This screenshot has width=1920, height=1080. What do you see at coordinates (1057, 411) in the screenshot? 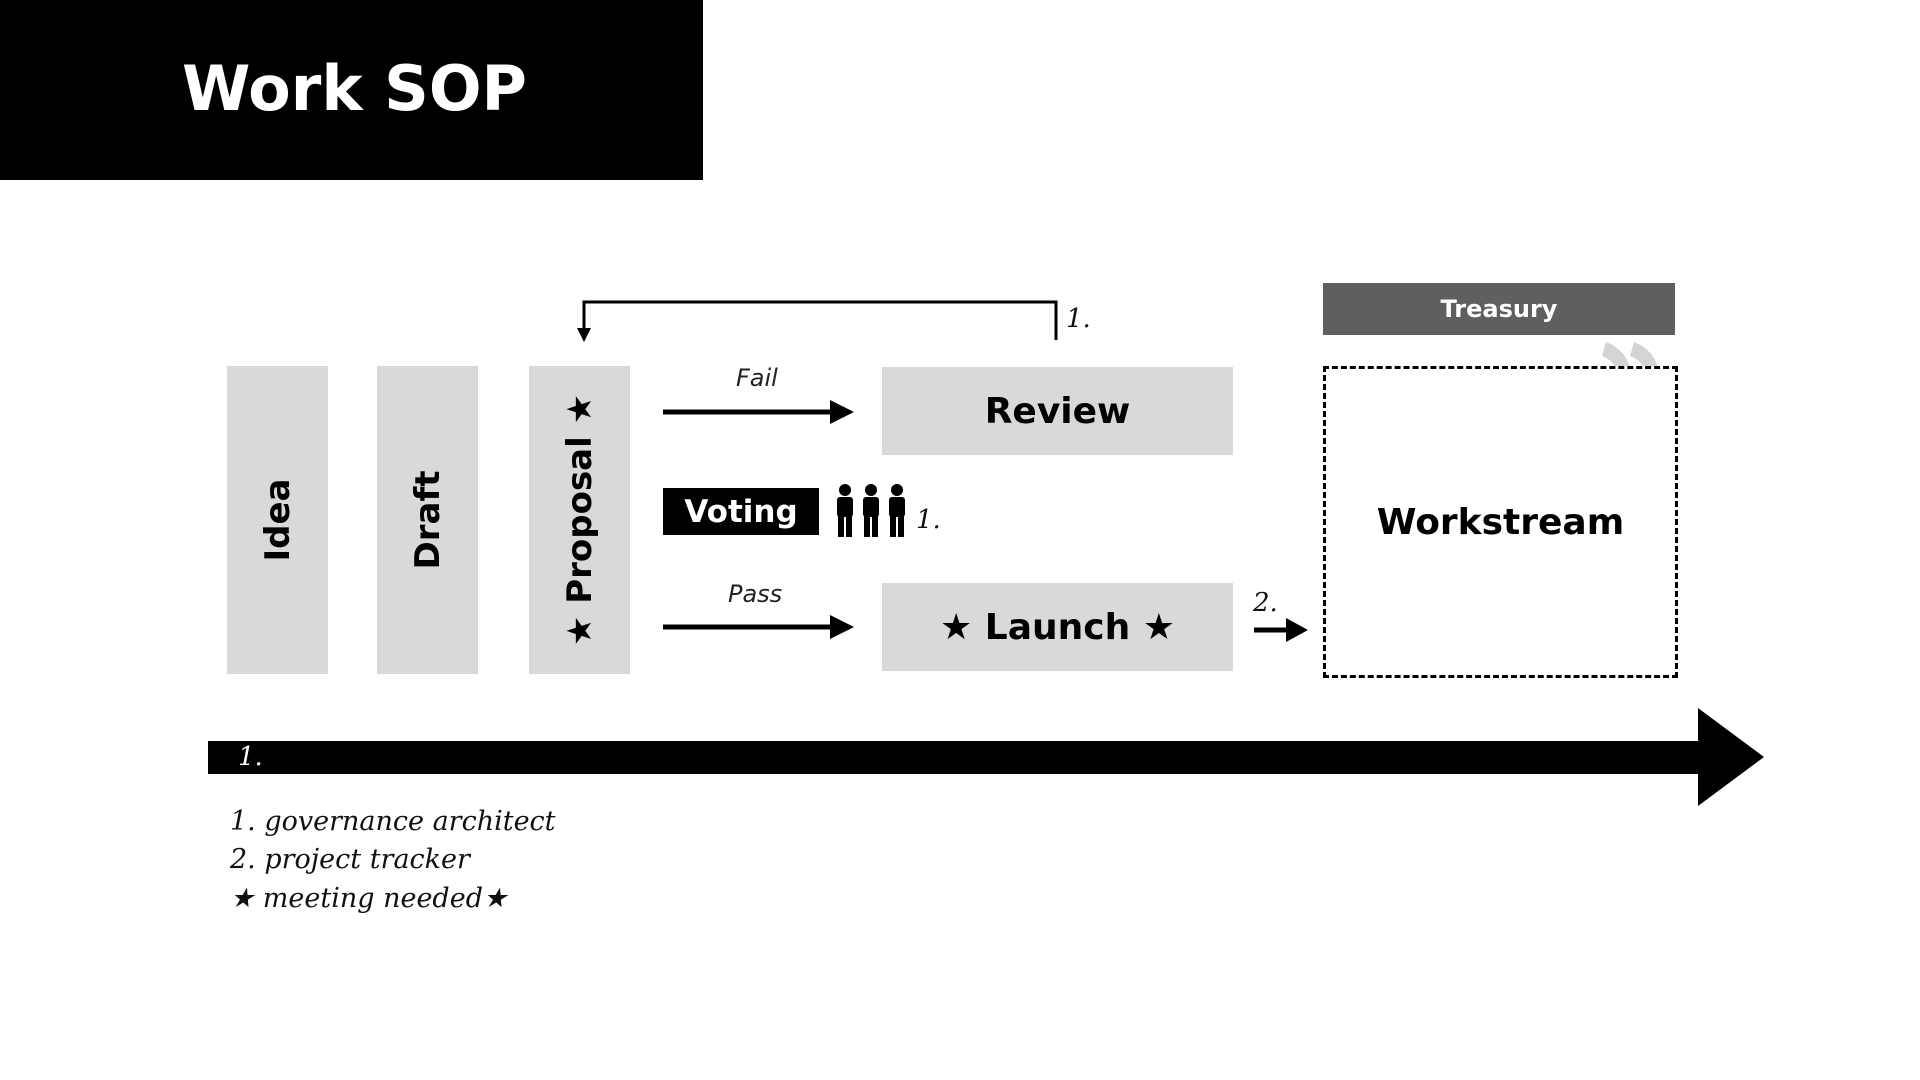
I see `review-box: Review` at bounding box center [1057, 411].